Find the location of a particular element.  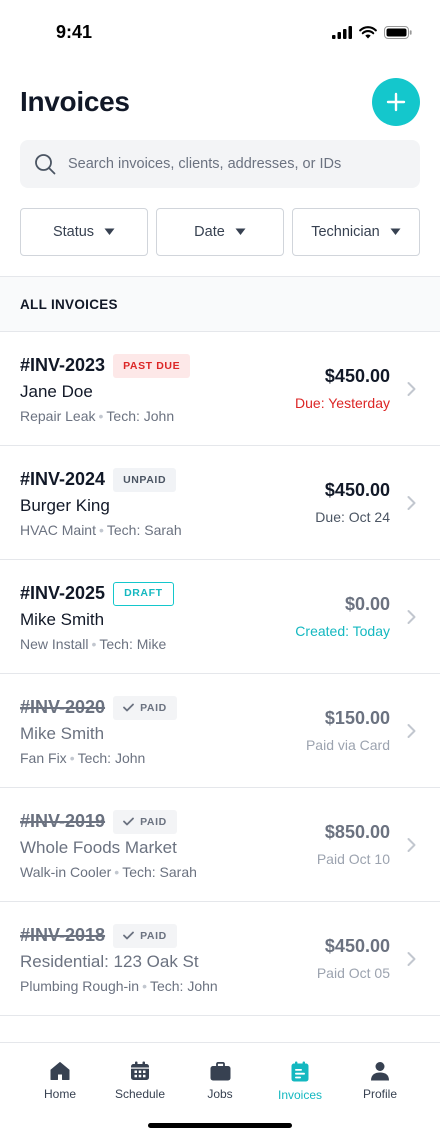

invoice-due-status: Due: Yesterday is located at coordinates (342, 403).